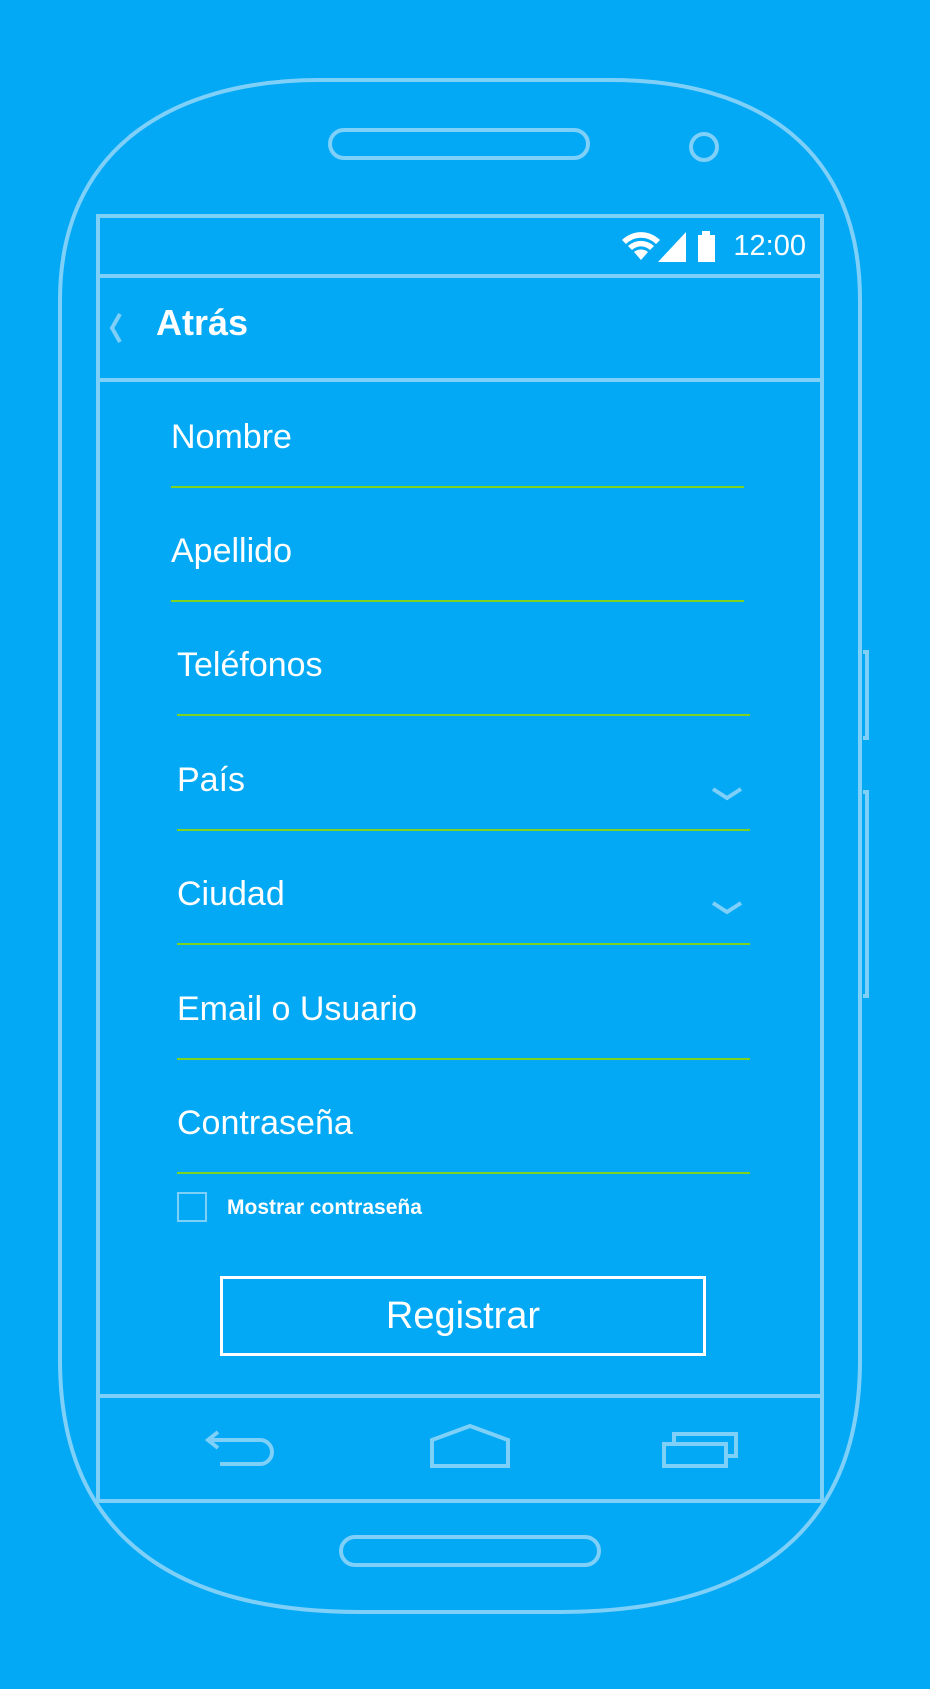  I want to click on city-select: Ciudad, so click(463, 910).